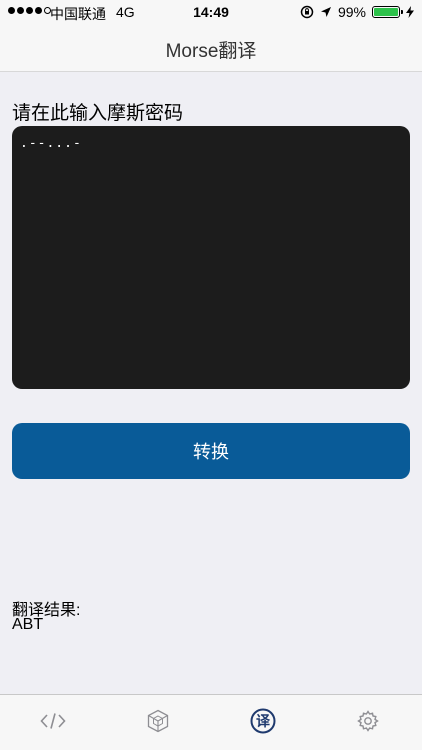 The width and height of the screenshot is (422, 750). I want to click on battery-icon, so click(387, 12).